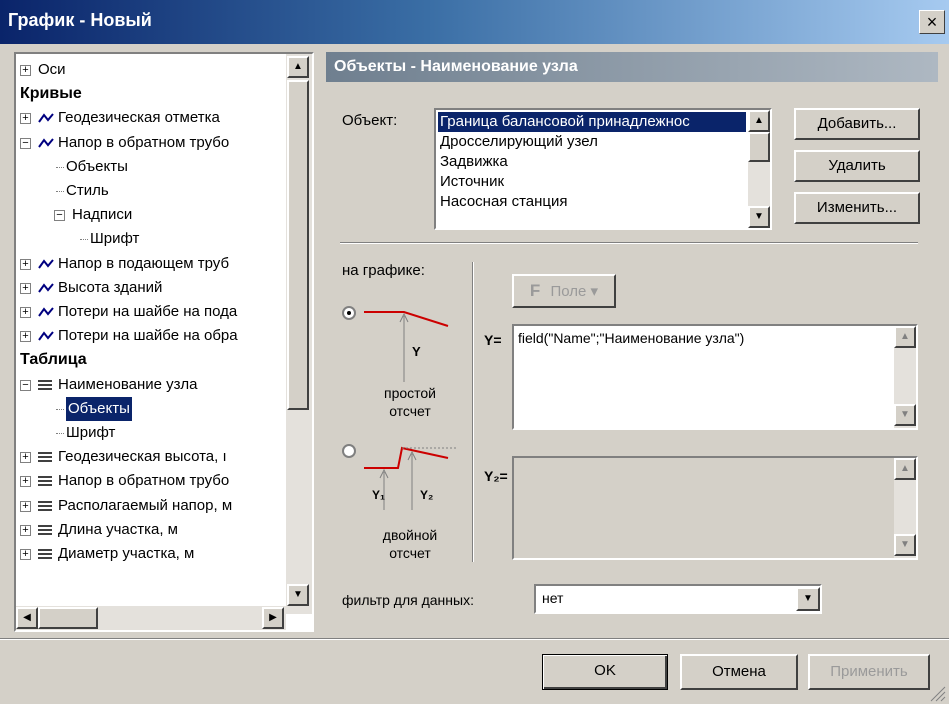 This screenshot has width=949, height=704. I want to click on simple-caption-line1: простой, so click(409, 393).